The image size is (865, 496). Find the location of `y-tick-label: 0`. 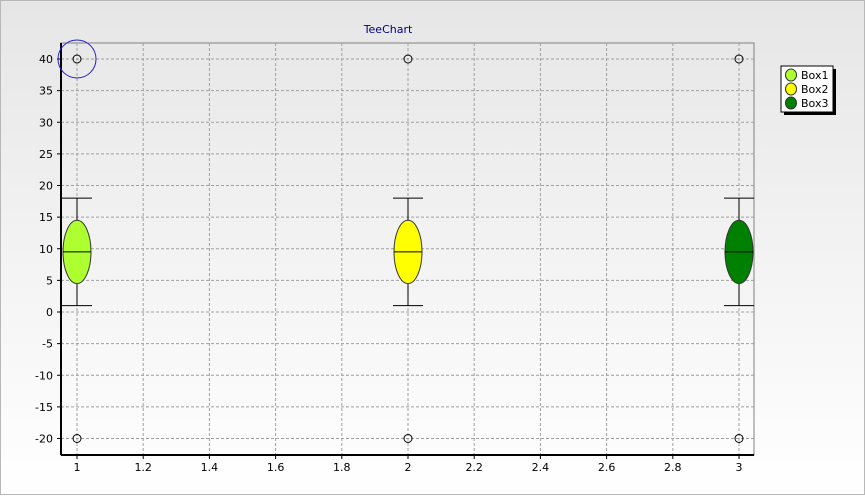

y-tick-label: 0 is located at coordinates (49, 312).